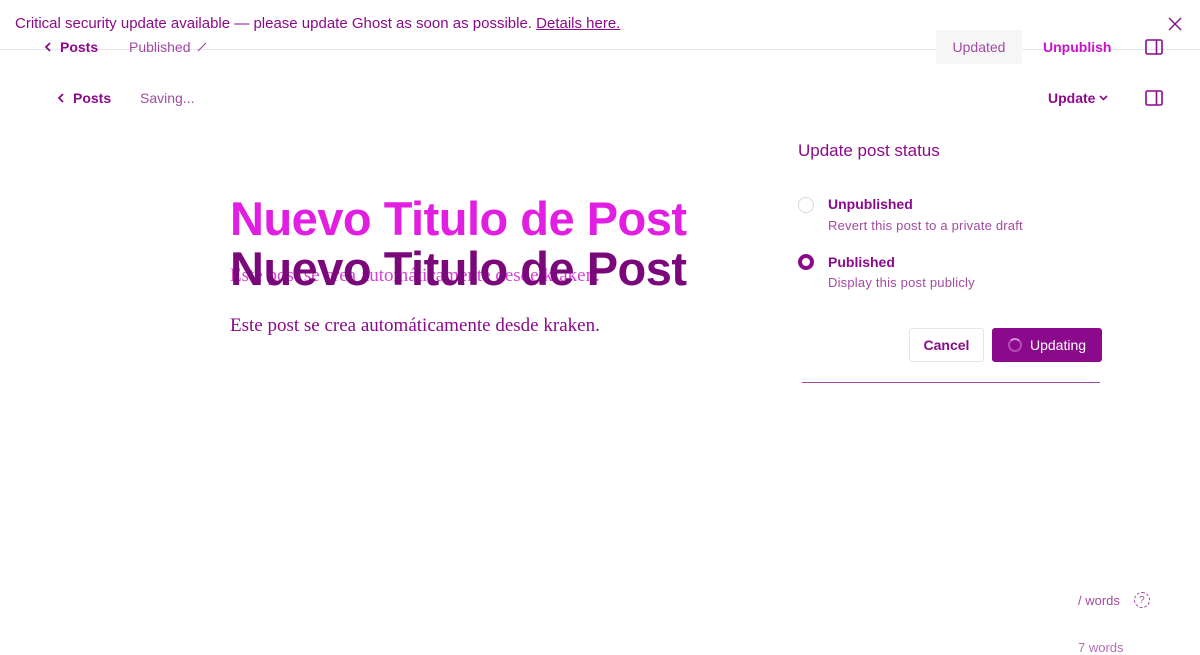 The image size is (1200, 655). Describe the element at coordinates (92, 98) in the screenshot. I see `back-label: Posts` at that location.